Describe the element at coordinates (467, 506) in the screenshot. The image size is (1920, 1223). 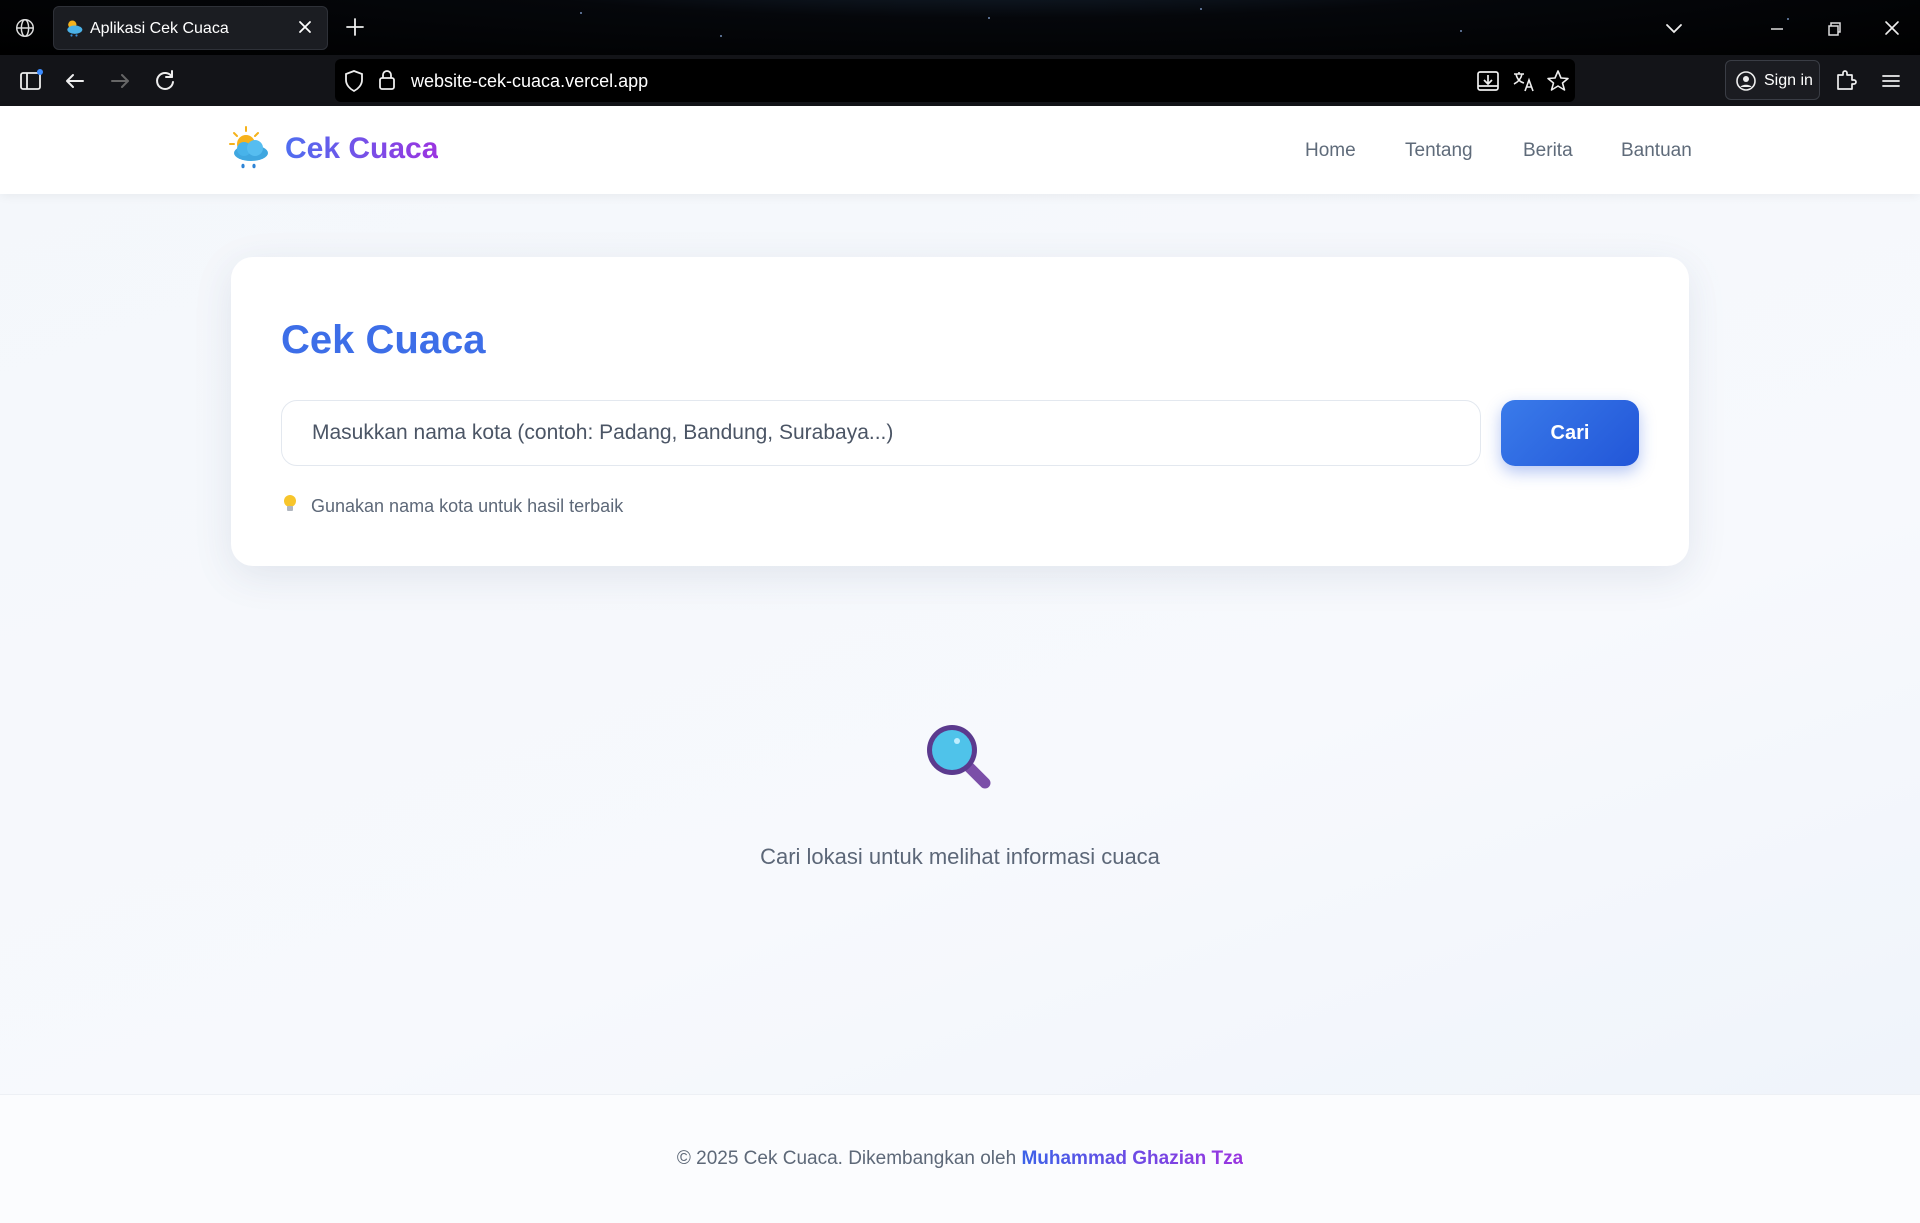
I see `search-hint: Gunakan nama kota untuk hasil terbaik` at that location.